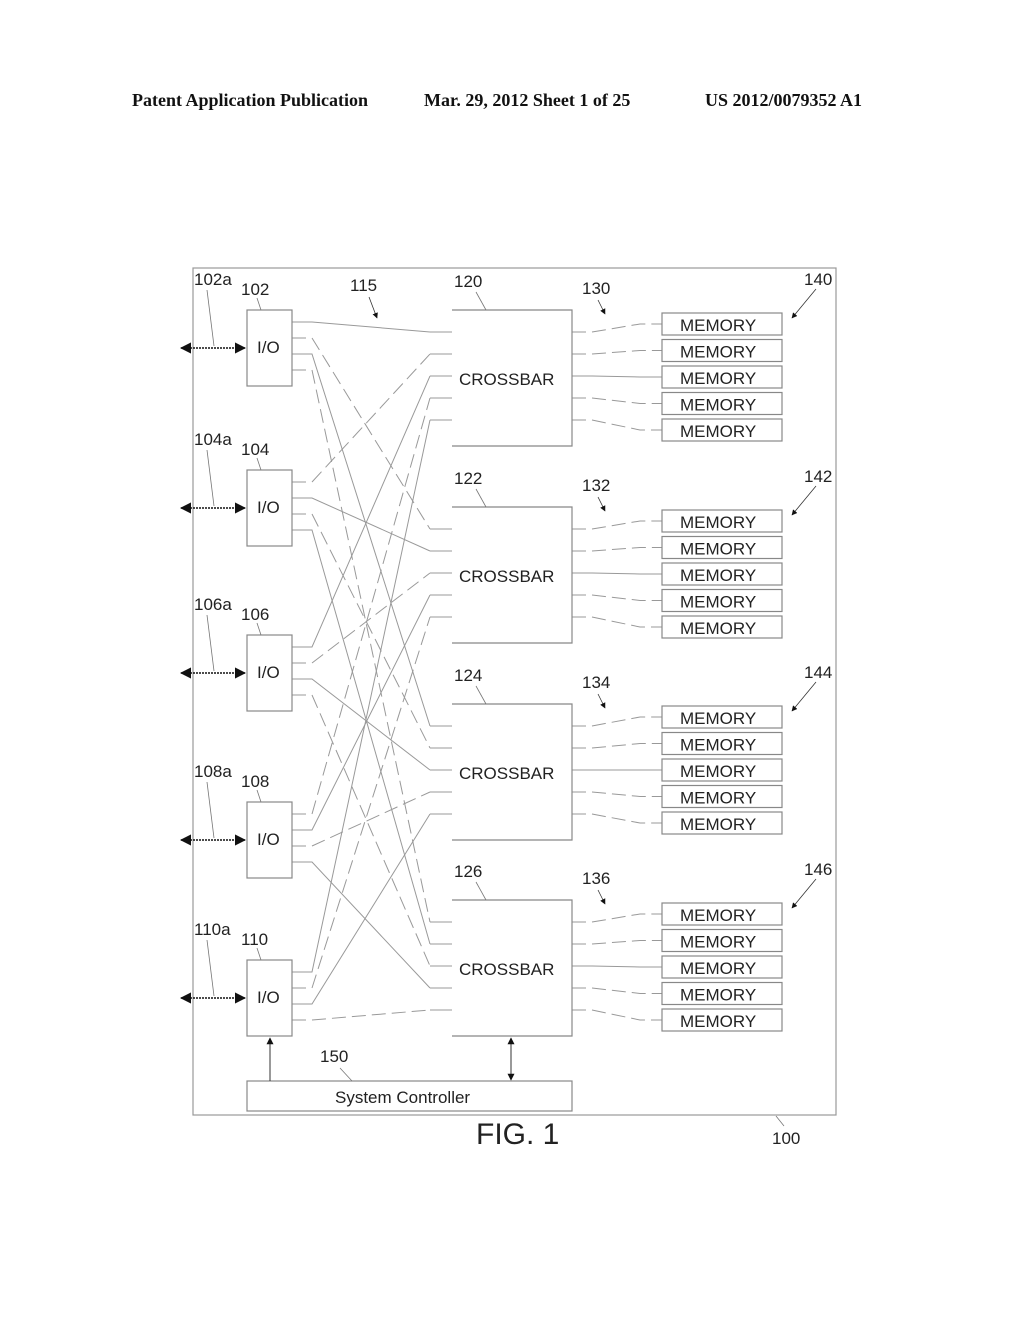  I want to click on system-controller-ref-label: 150, so click(334, 1056).